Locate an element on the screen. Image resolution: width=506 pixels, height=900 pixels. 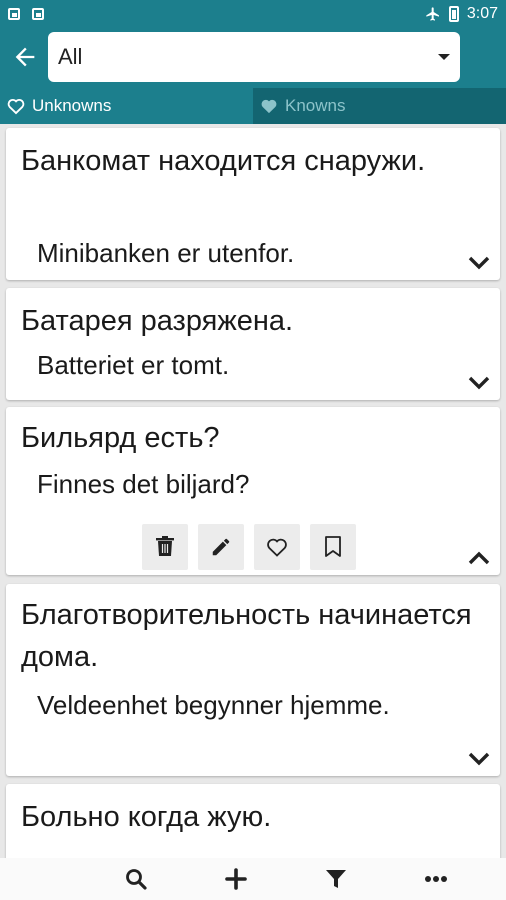
phrase-card: Батарея разряжена. Batteriet er tomt. is located at coordinates (253, 344).